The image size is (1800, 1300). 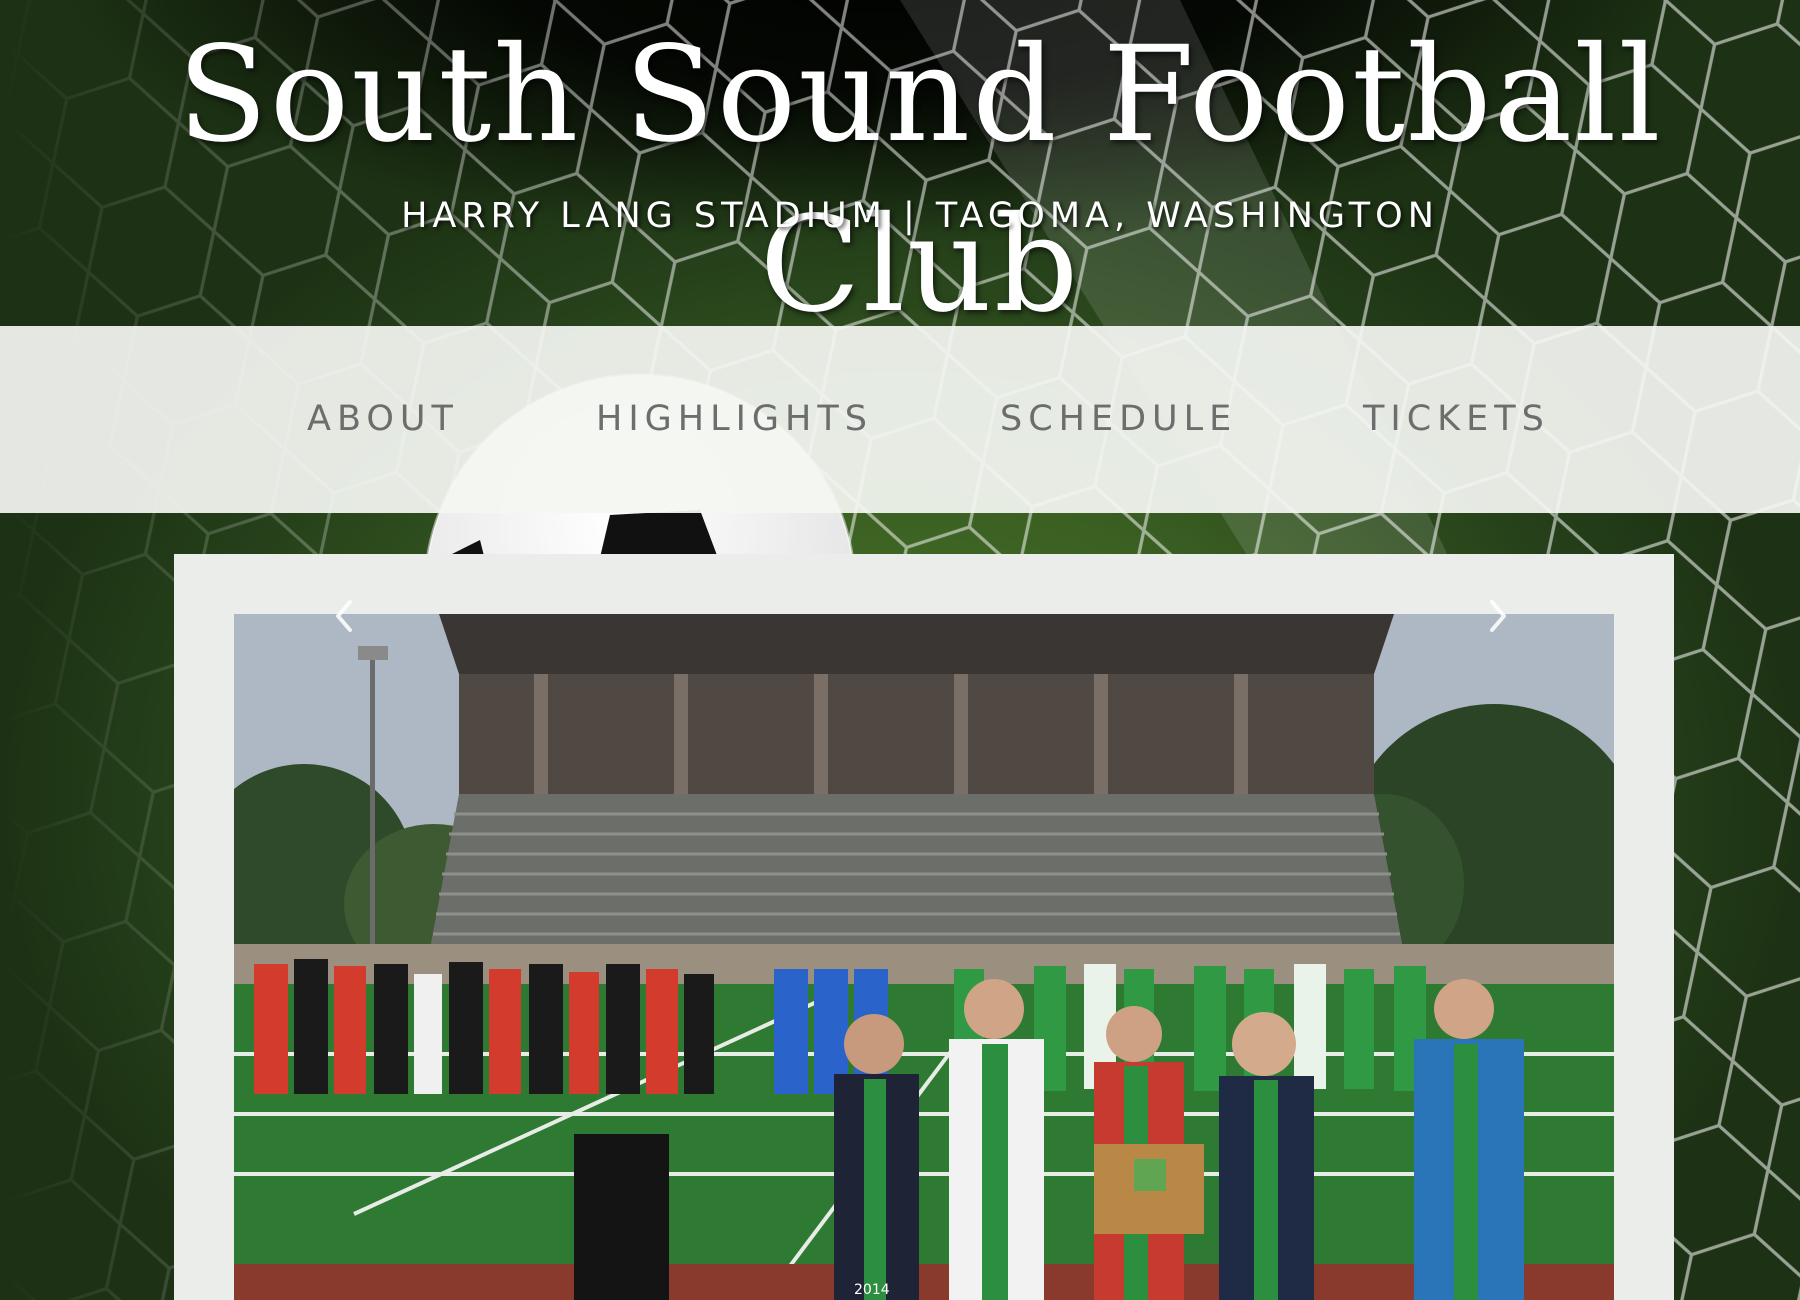 What do you see at coordinates (900, 419) in the screenshot?
I see `main-navigation: ABOUT HIGHLIGHTS SCHEDULE TICKETS` at bounding box center [900, 419].